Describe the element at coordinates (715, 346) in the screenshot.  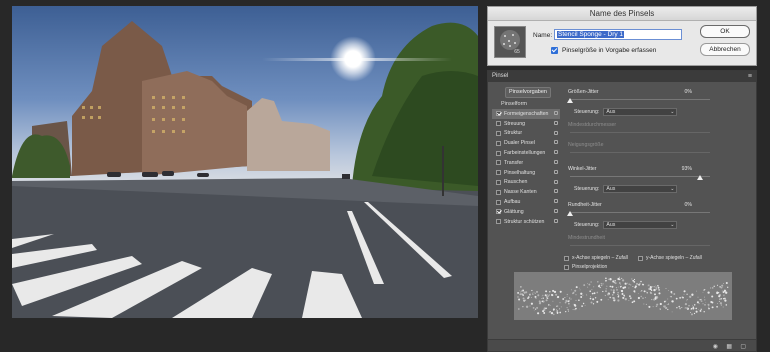
I see `toggle-preview-icon: ◉` at that location.